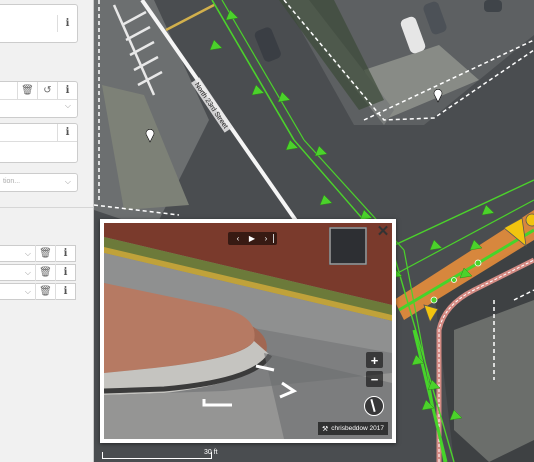  Describe the element at coordinates (47, 90) in the screenshot. I see `undo-icon: ↺` at that location.